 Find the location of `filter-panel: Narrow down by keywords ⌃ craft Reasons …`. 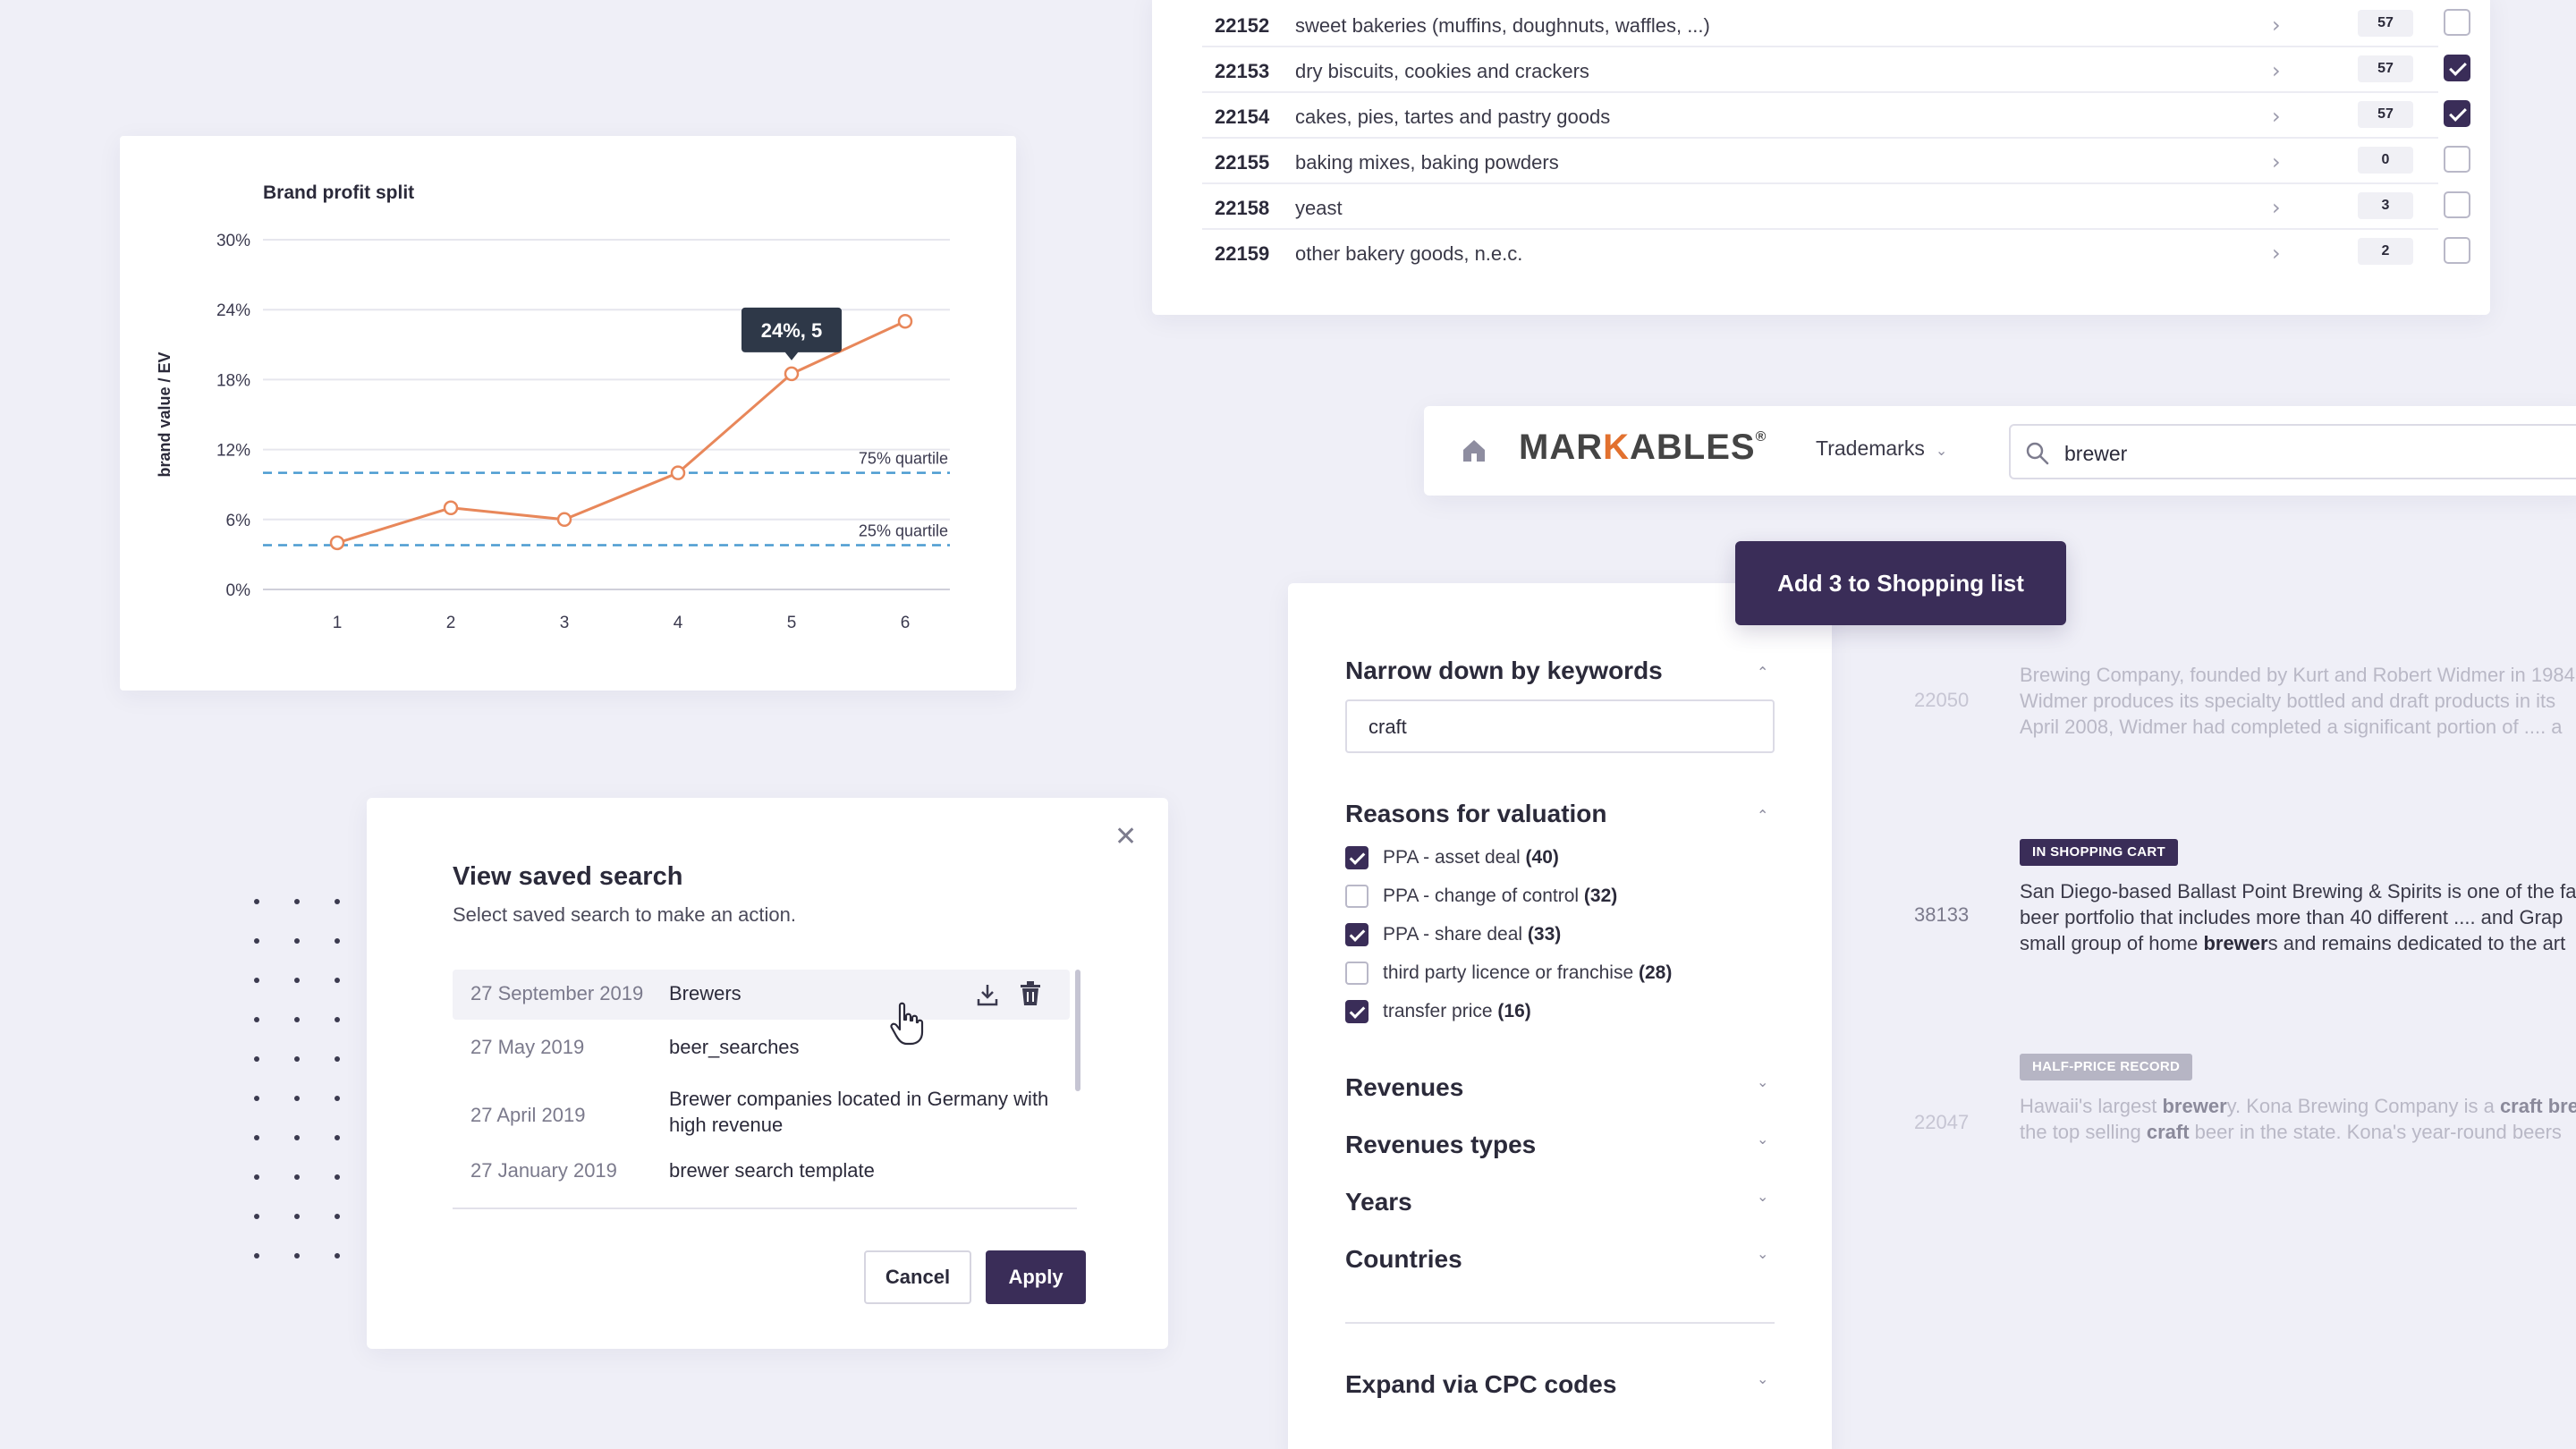

filter-panel: Narrow down by keywords ⌃ craft Reasons … is located at coordinates (1560, 1016).